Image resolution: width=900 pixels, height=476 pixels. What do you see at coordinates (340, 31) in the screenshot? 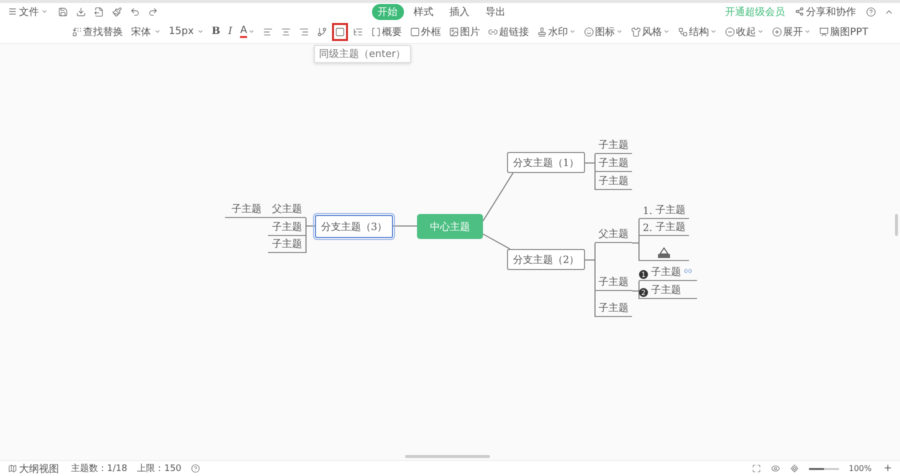
I see `topic-icon` at bounding box center [340, 31].